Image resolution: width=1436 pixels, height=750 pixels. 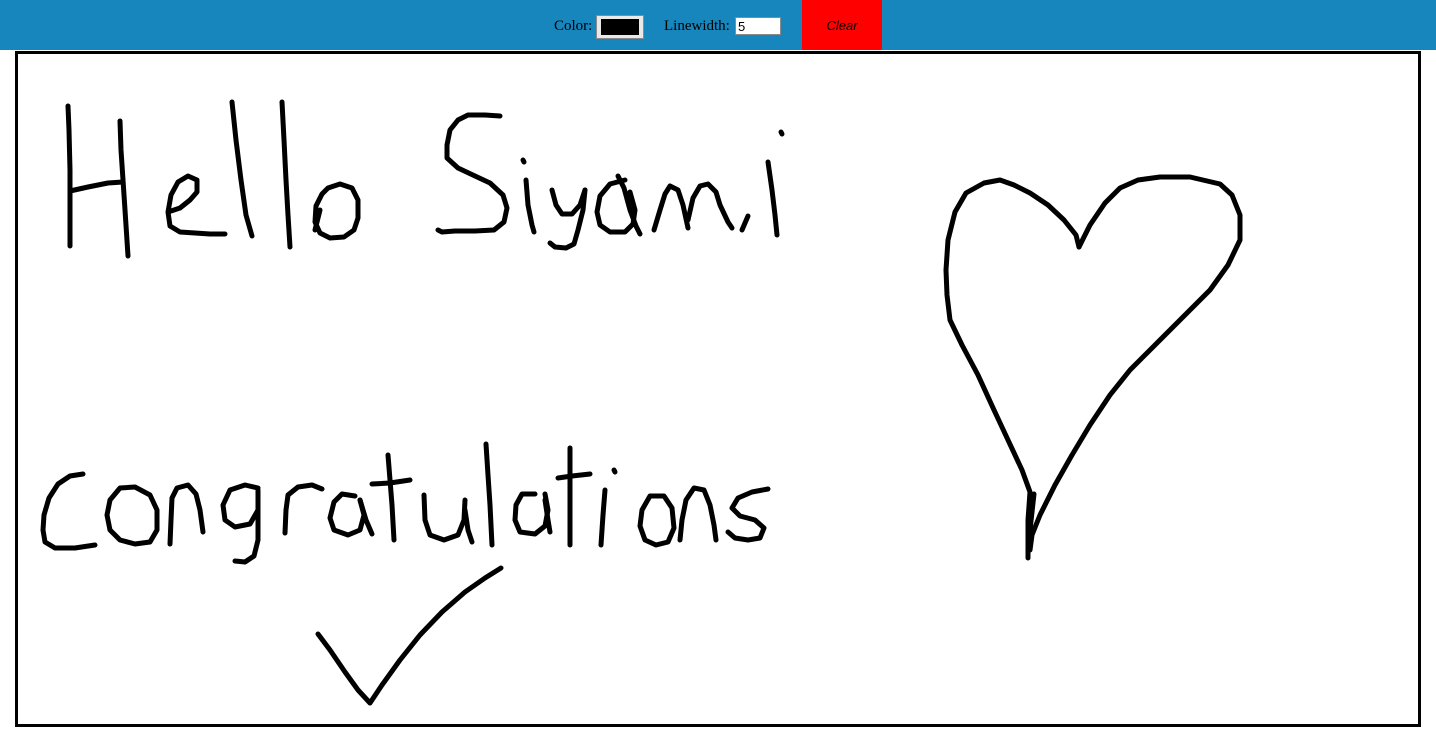 I want to click on checkmark-doodle, so click(x=409, y=635).